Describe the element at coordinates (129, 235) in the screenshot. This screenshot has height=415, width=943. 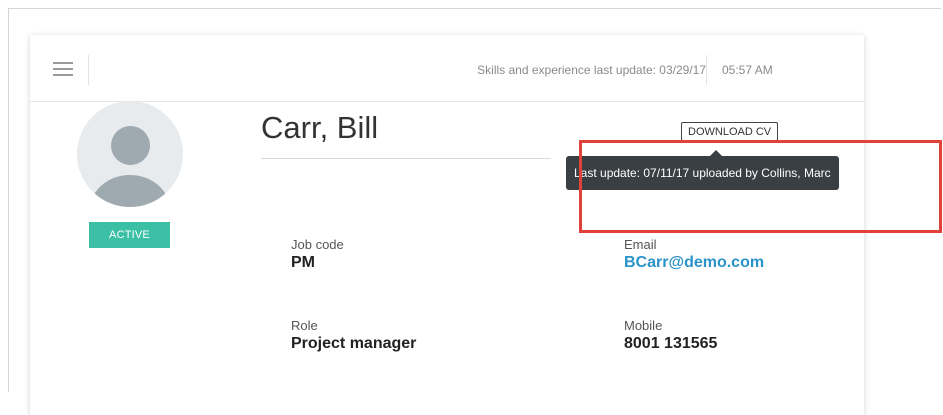
I see `status-badge: ACTIVE` at that location.